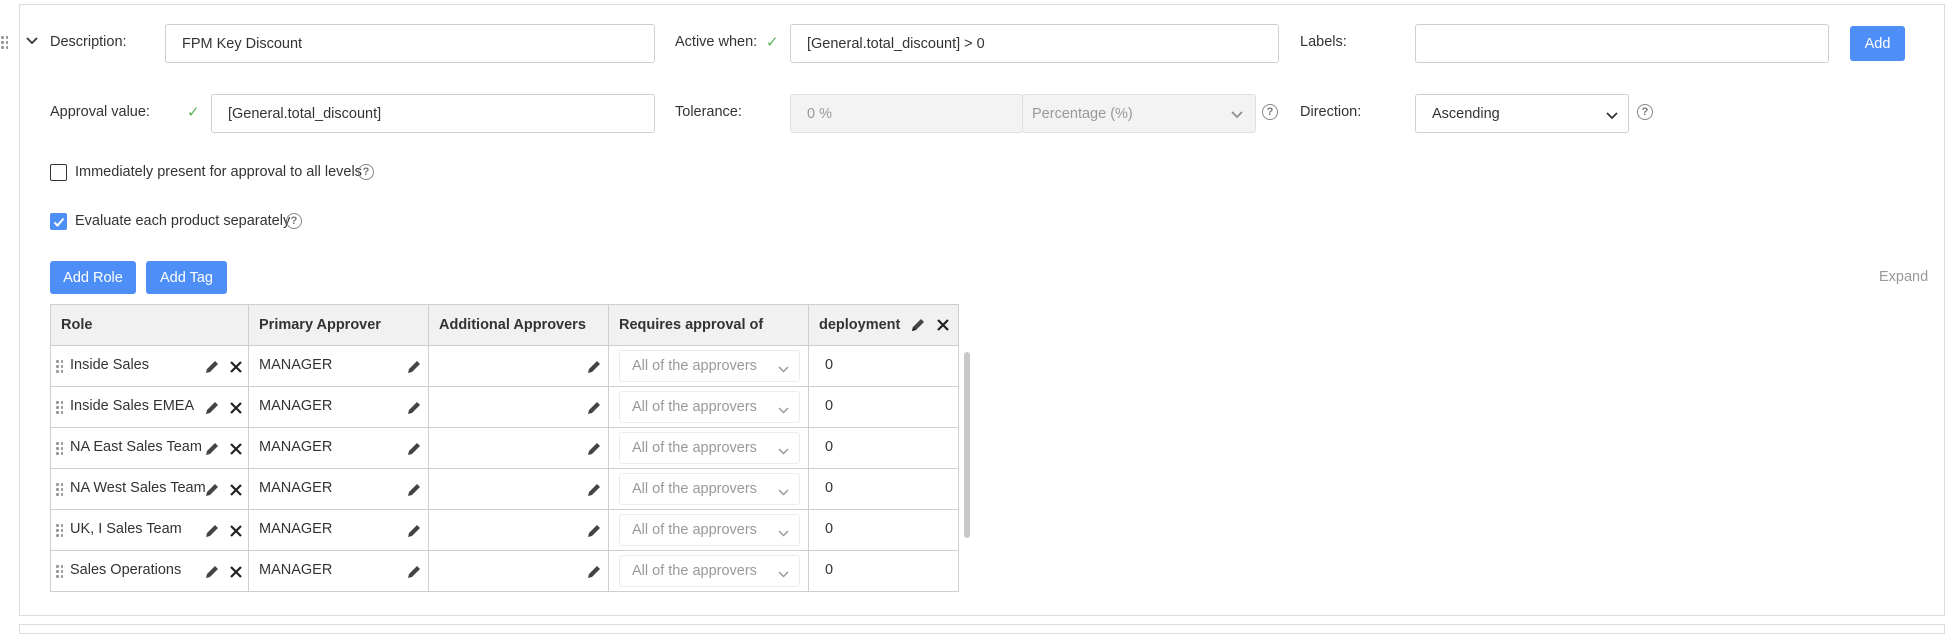 The image size is (1956, 634). I want to click on active-when-value: [General.total_discount] > 0, so click(896, 43).